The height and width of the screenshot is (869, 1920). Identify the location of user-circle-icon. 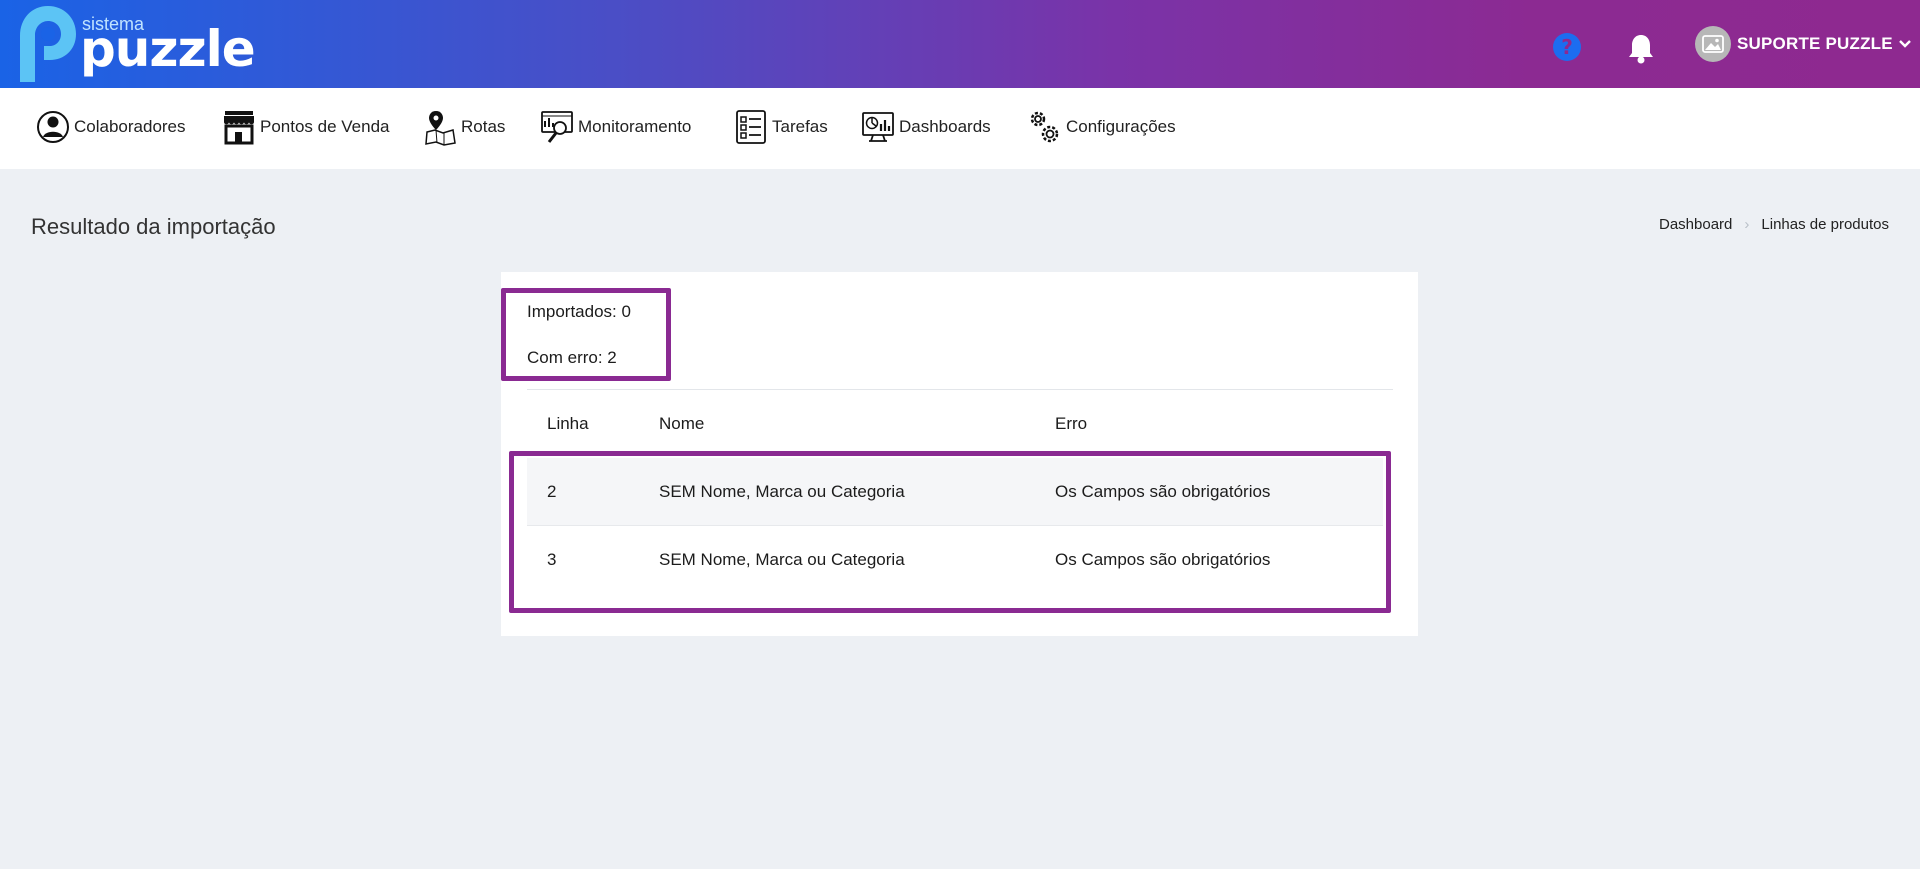
(53, 127).